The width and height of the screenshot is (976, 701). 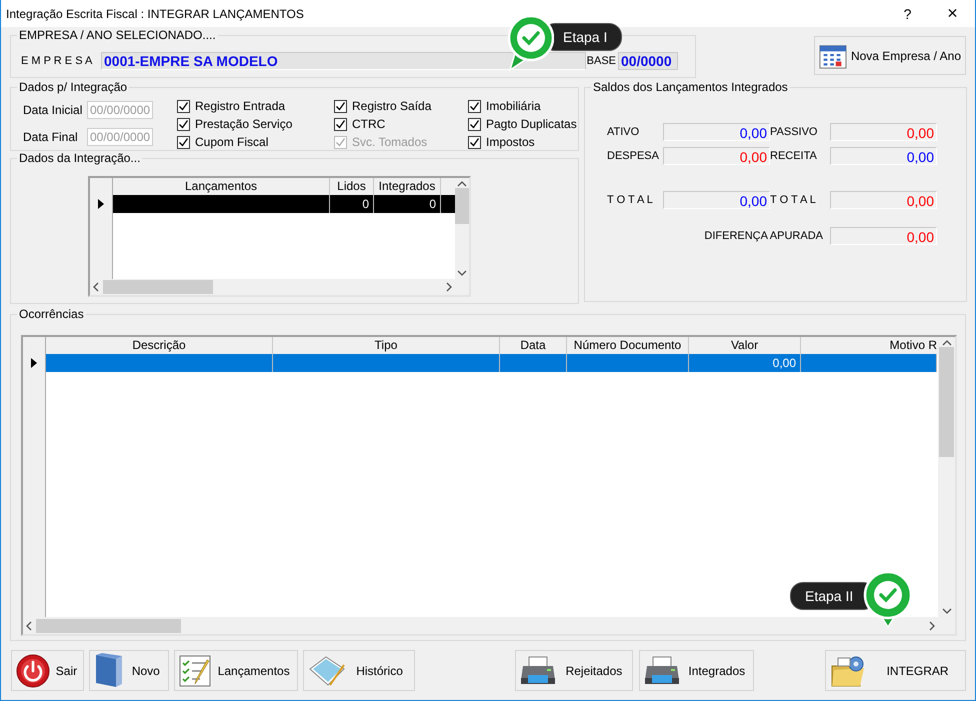 I want to click on new-company-button: Nova Empresa / Ano, so click(x=890, y=55).